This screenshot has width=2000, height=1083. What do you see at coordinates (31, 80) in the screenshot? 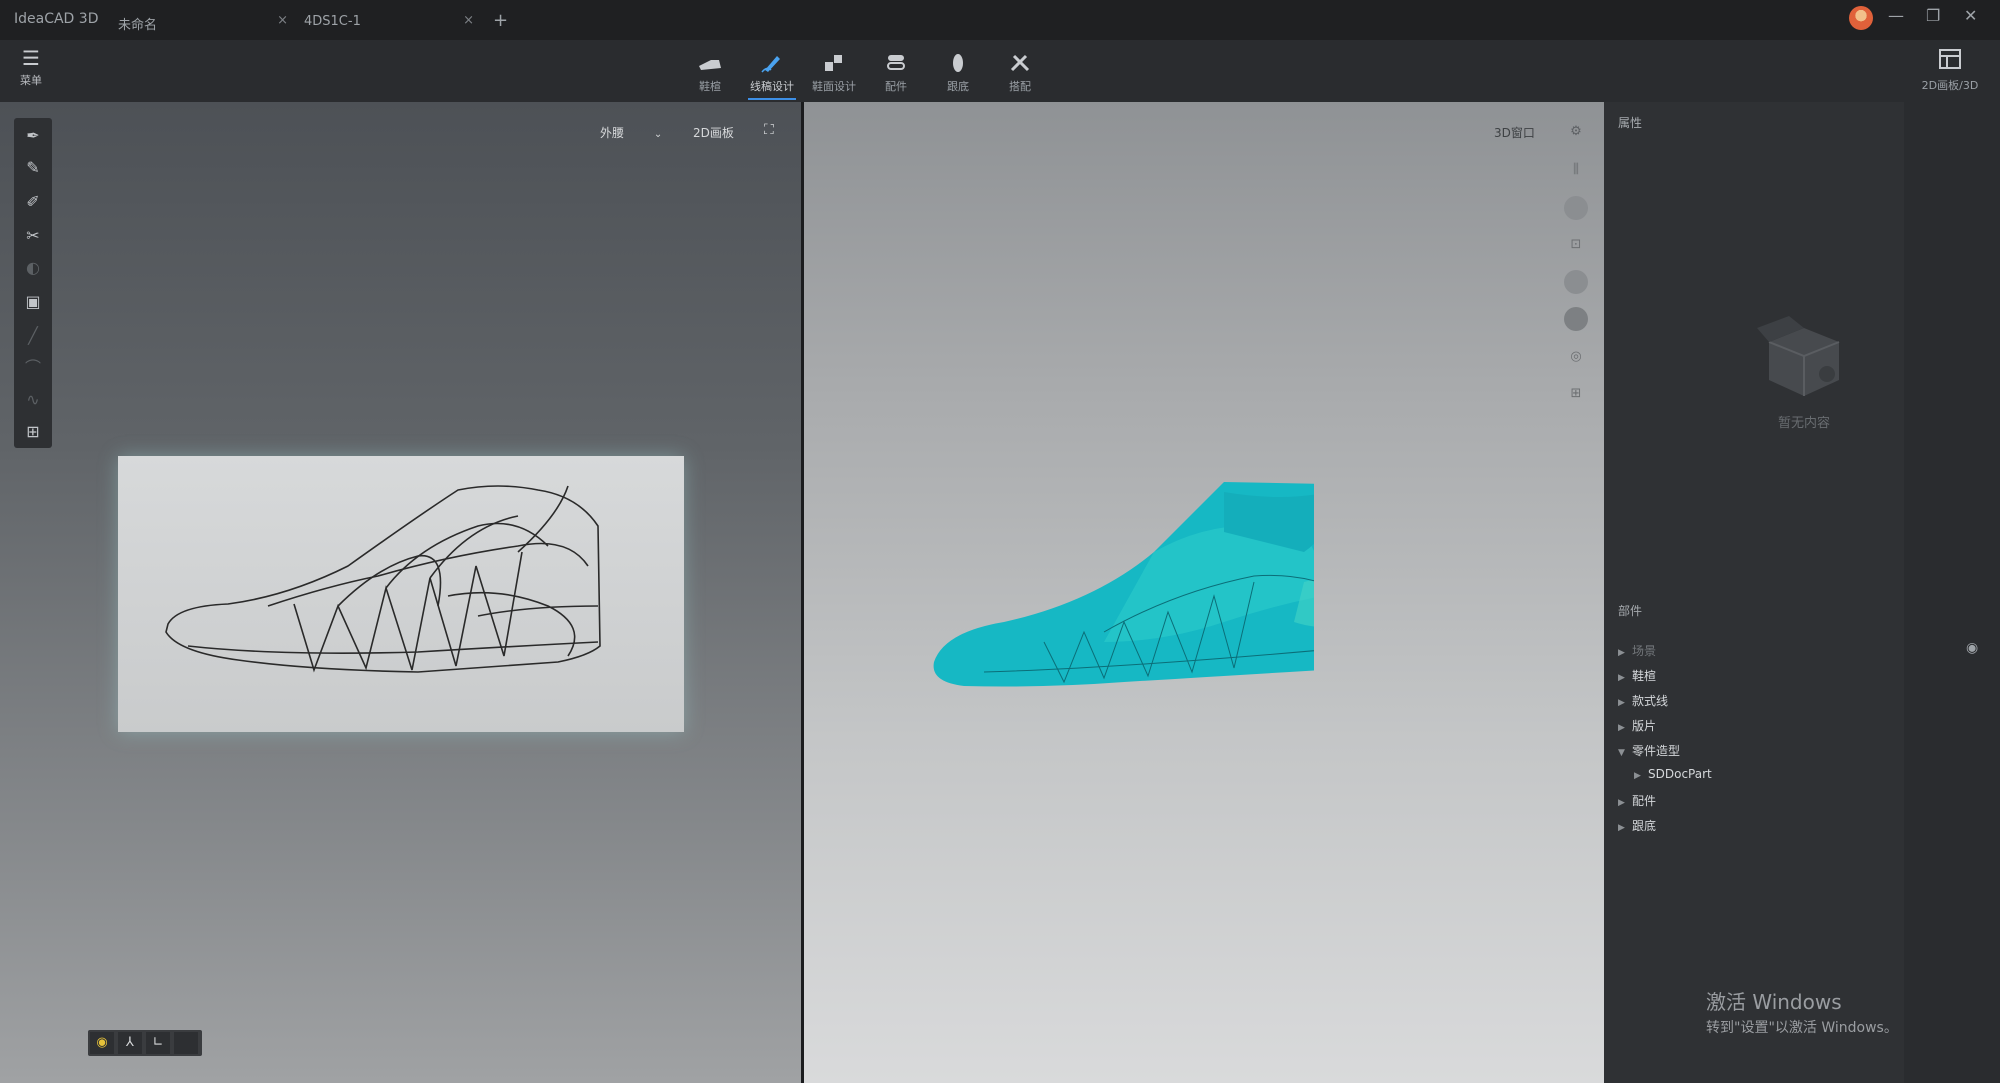
I see `menu-label: 菜单` at bounding box center [31, 80].